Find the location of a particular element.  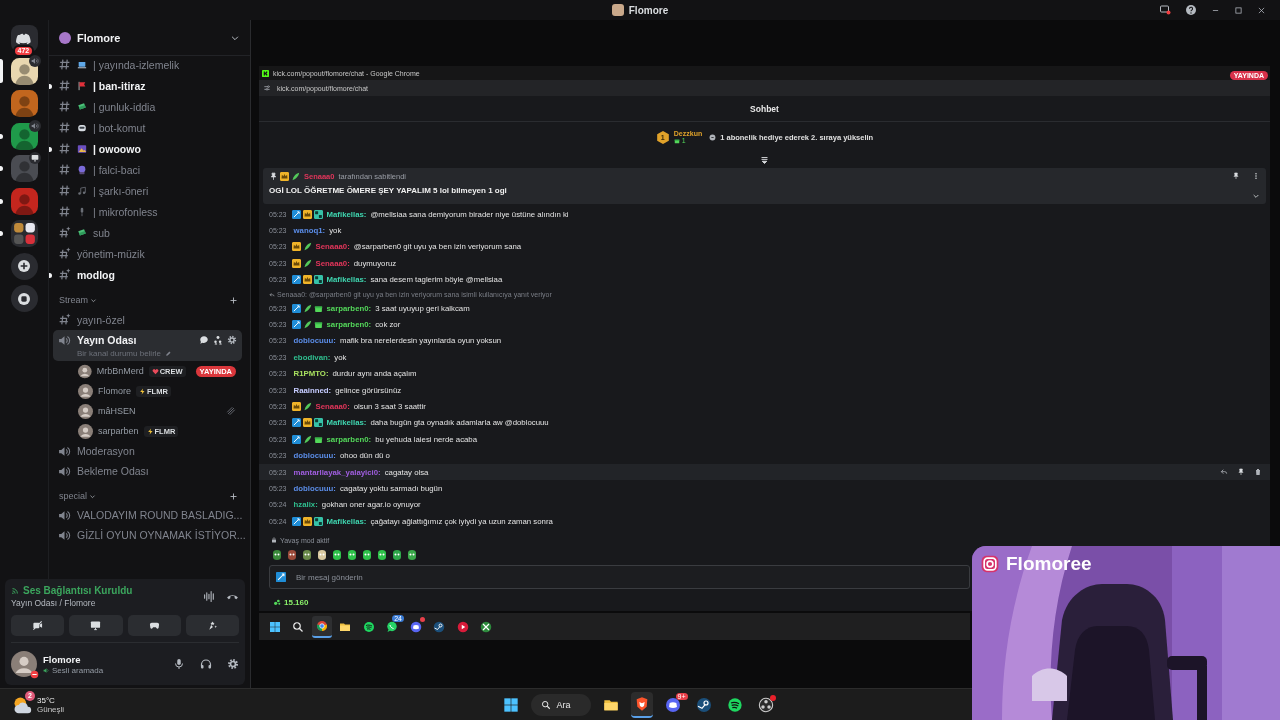

channel-name: yönetim-müzik is located at coordinates (111, 253).